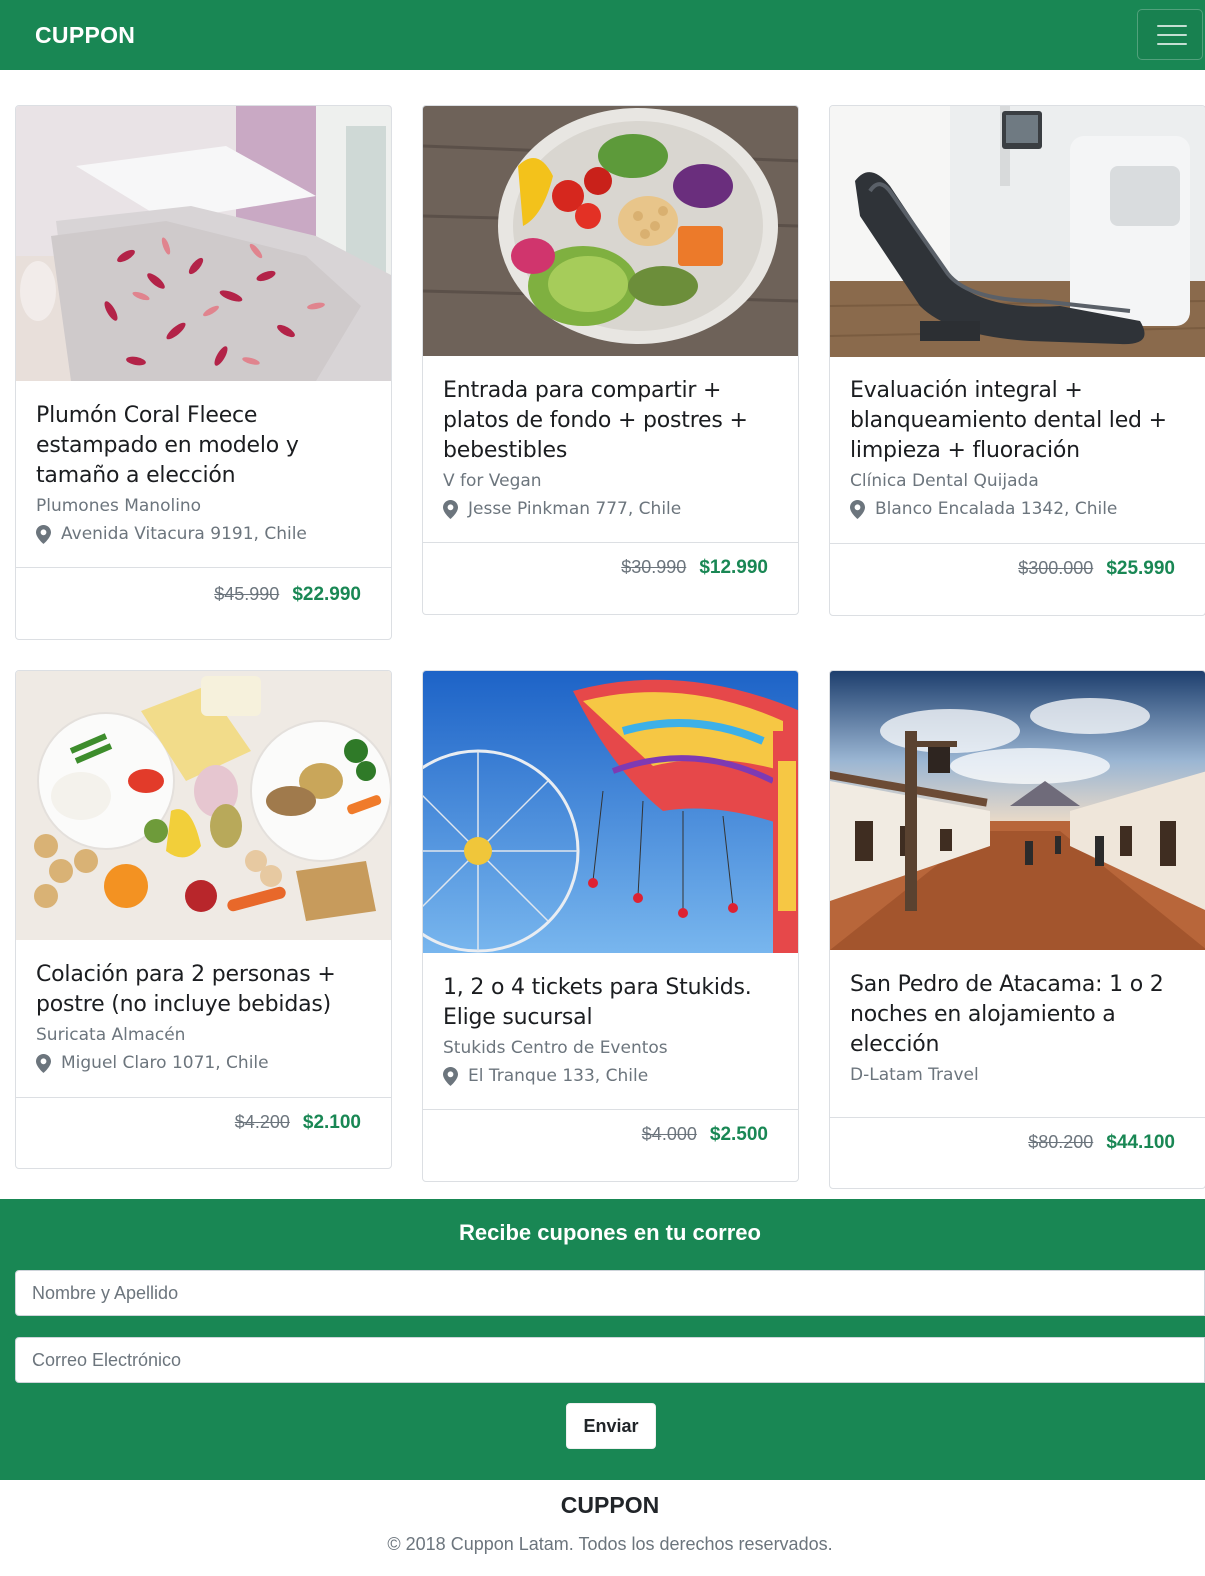  I want to click on card-merchant: Stukids Centro de Eventos, so click(555, 1048).